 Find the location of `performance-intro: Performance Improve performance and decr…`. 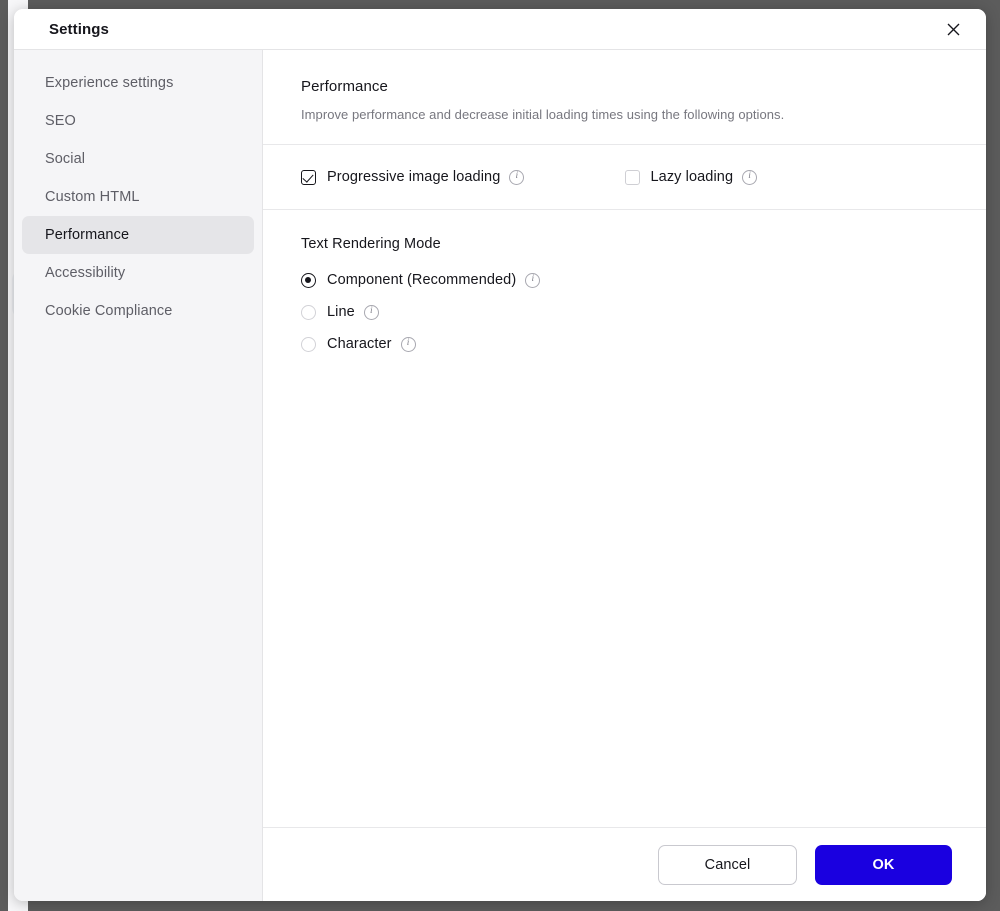

performance-intro: Performance Improve performance and decr… is located at coordinates (624, 97).